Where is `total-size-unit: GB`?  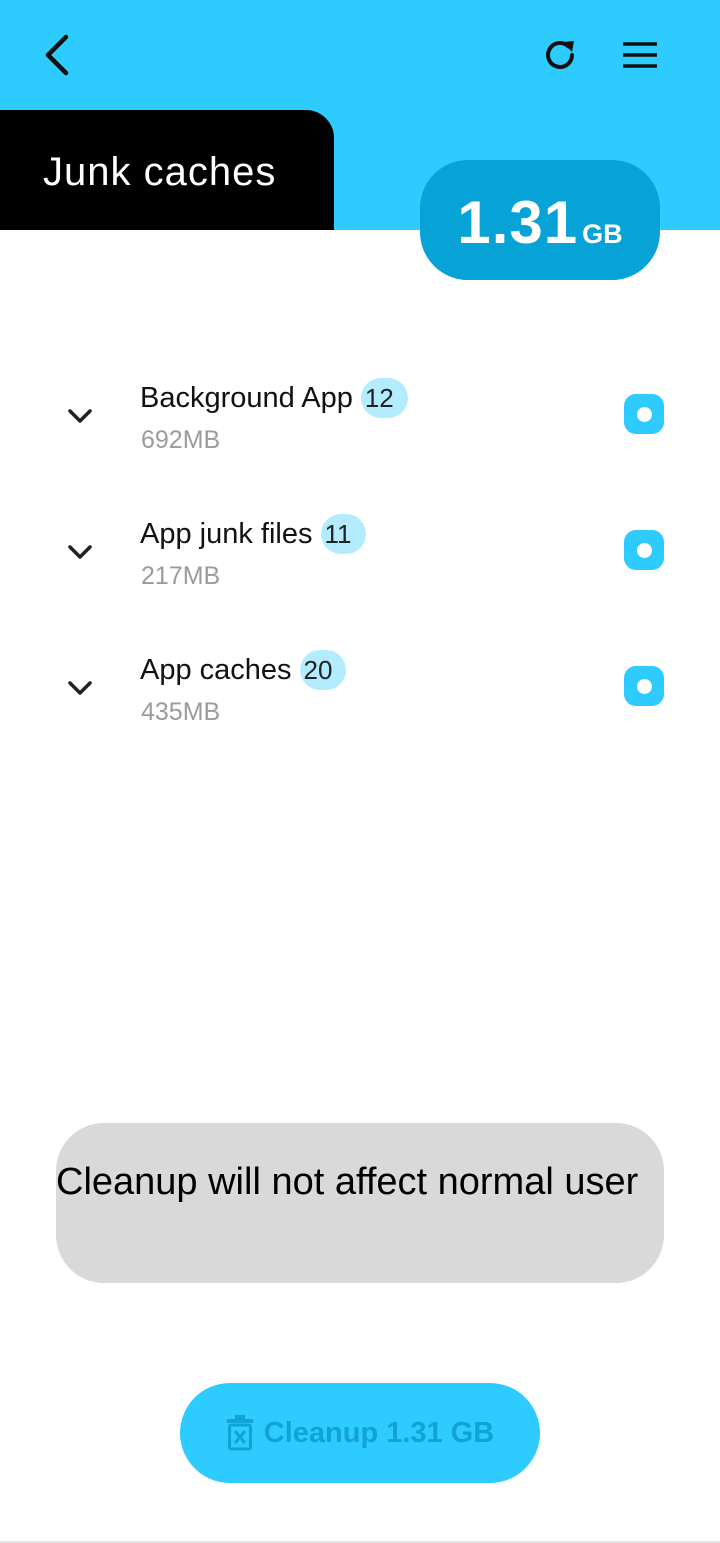 total-size-unit: GB is located at coordinates (602, 234).